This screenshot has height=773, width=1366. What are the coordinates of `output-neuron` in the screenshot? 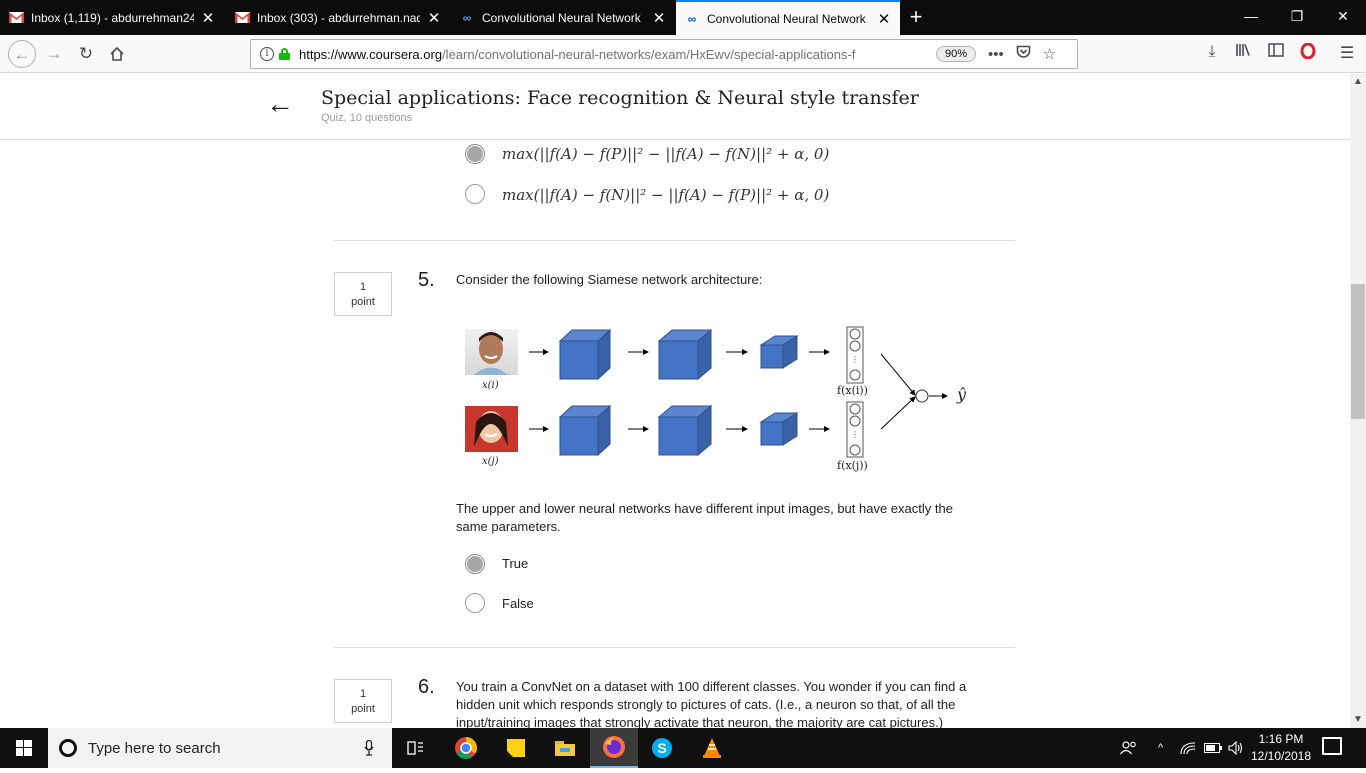 It's located at (922, 396).